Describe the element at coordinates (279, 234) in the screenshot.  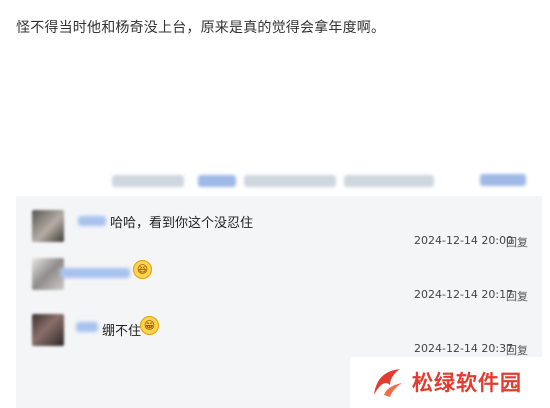
I see `comment-item: 哈哈，看到你这个没忍住 2024-12-14 20:00 回复` at that location.